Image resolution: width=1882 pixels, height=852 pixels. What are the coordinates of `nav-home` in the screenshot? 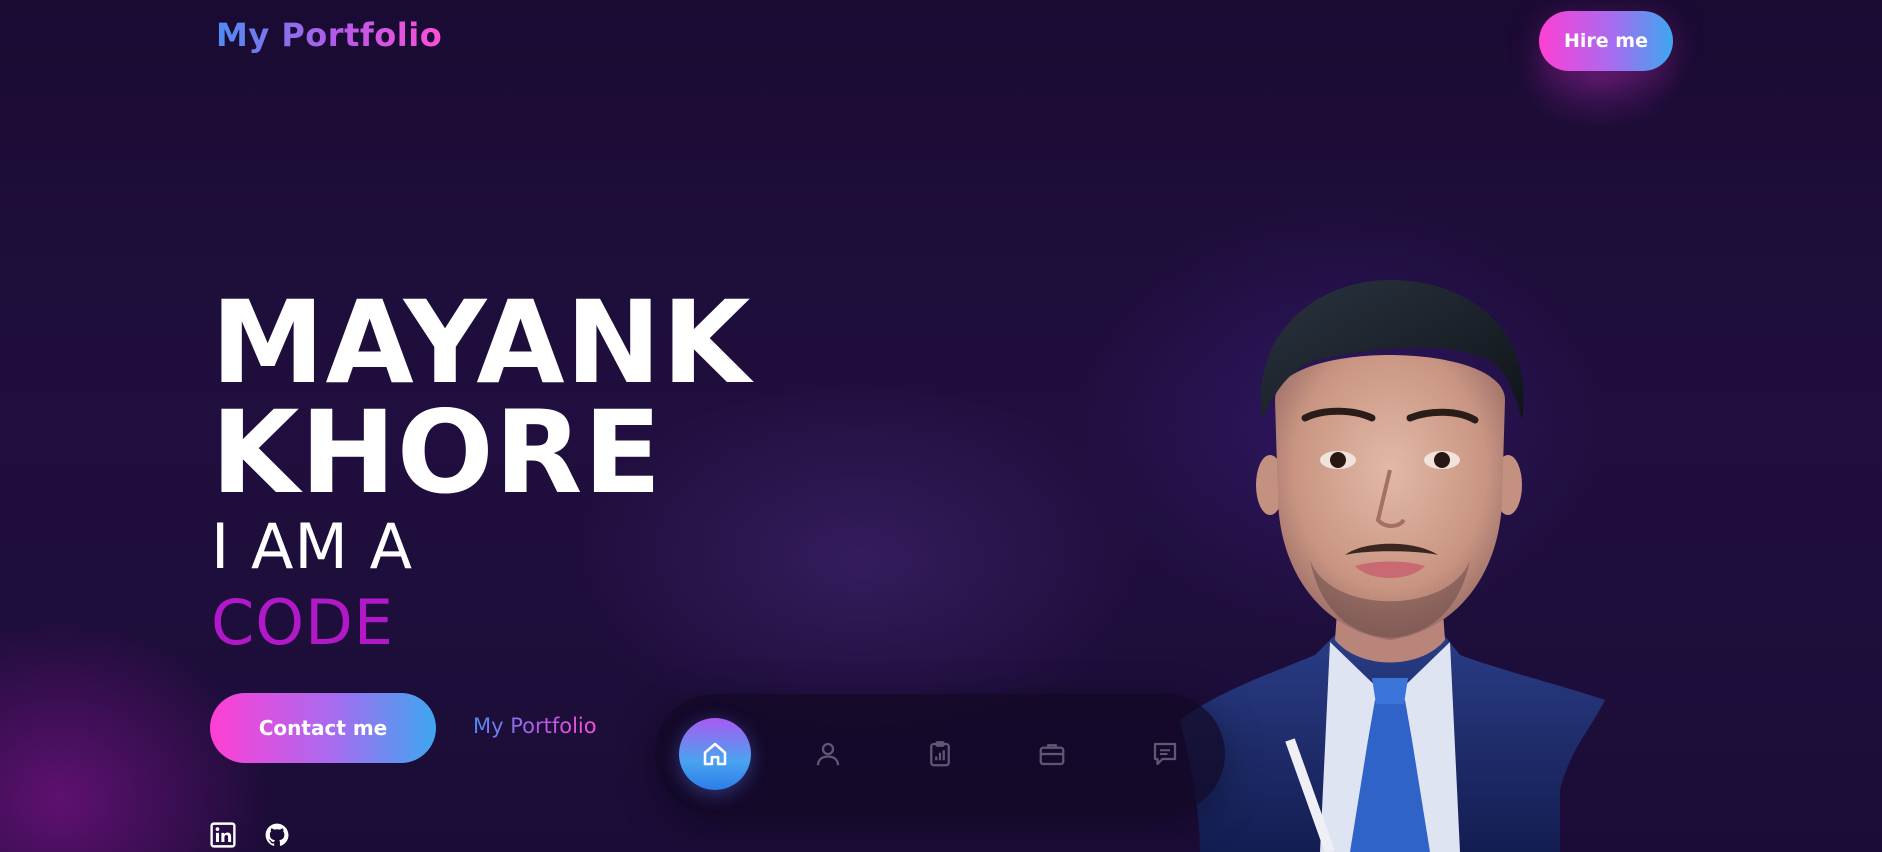 It's located at (715, 754).